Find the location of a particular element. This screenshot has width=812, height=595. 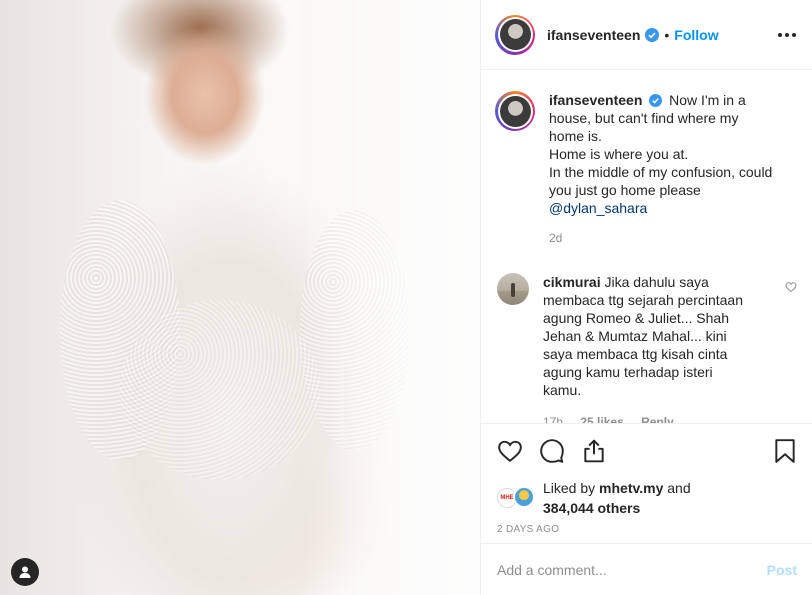

comment-age: 17h is located at coordinates (553, 419).